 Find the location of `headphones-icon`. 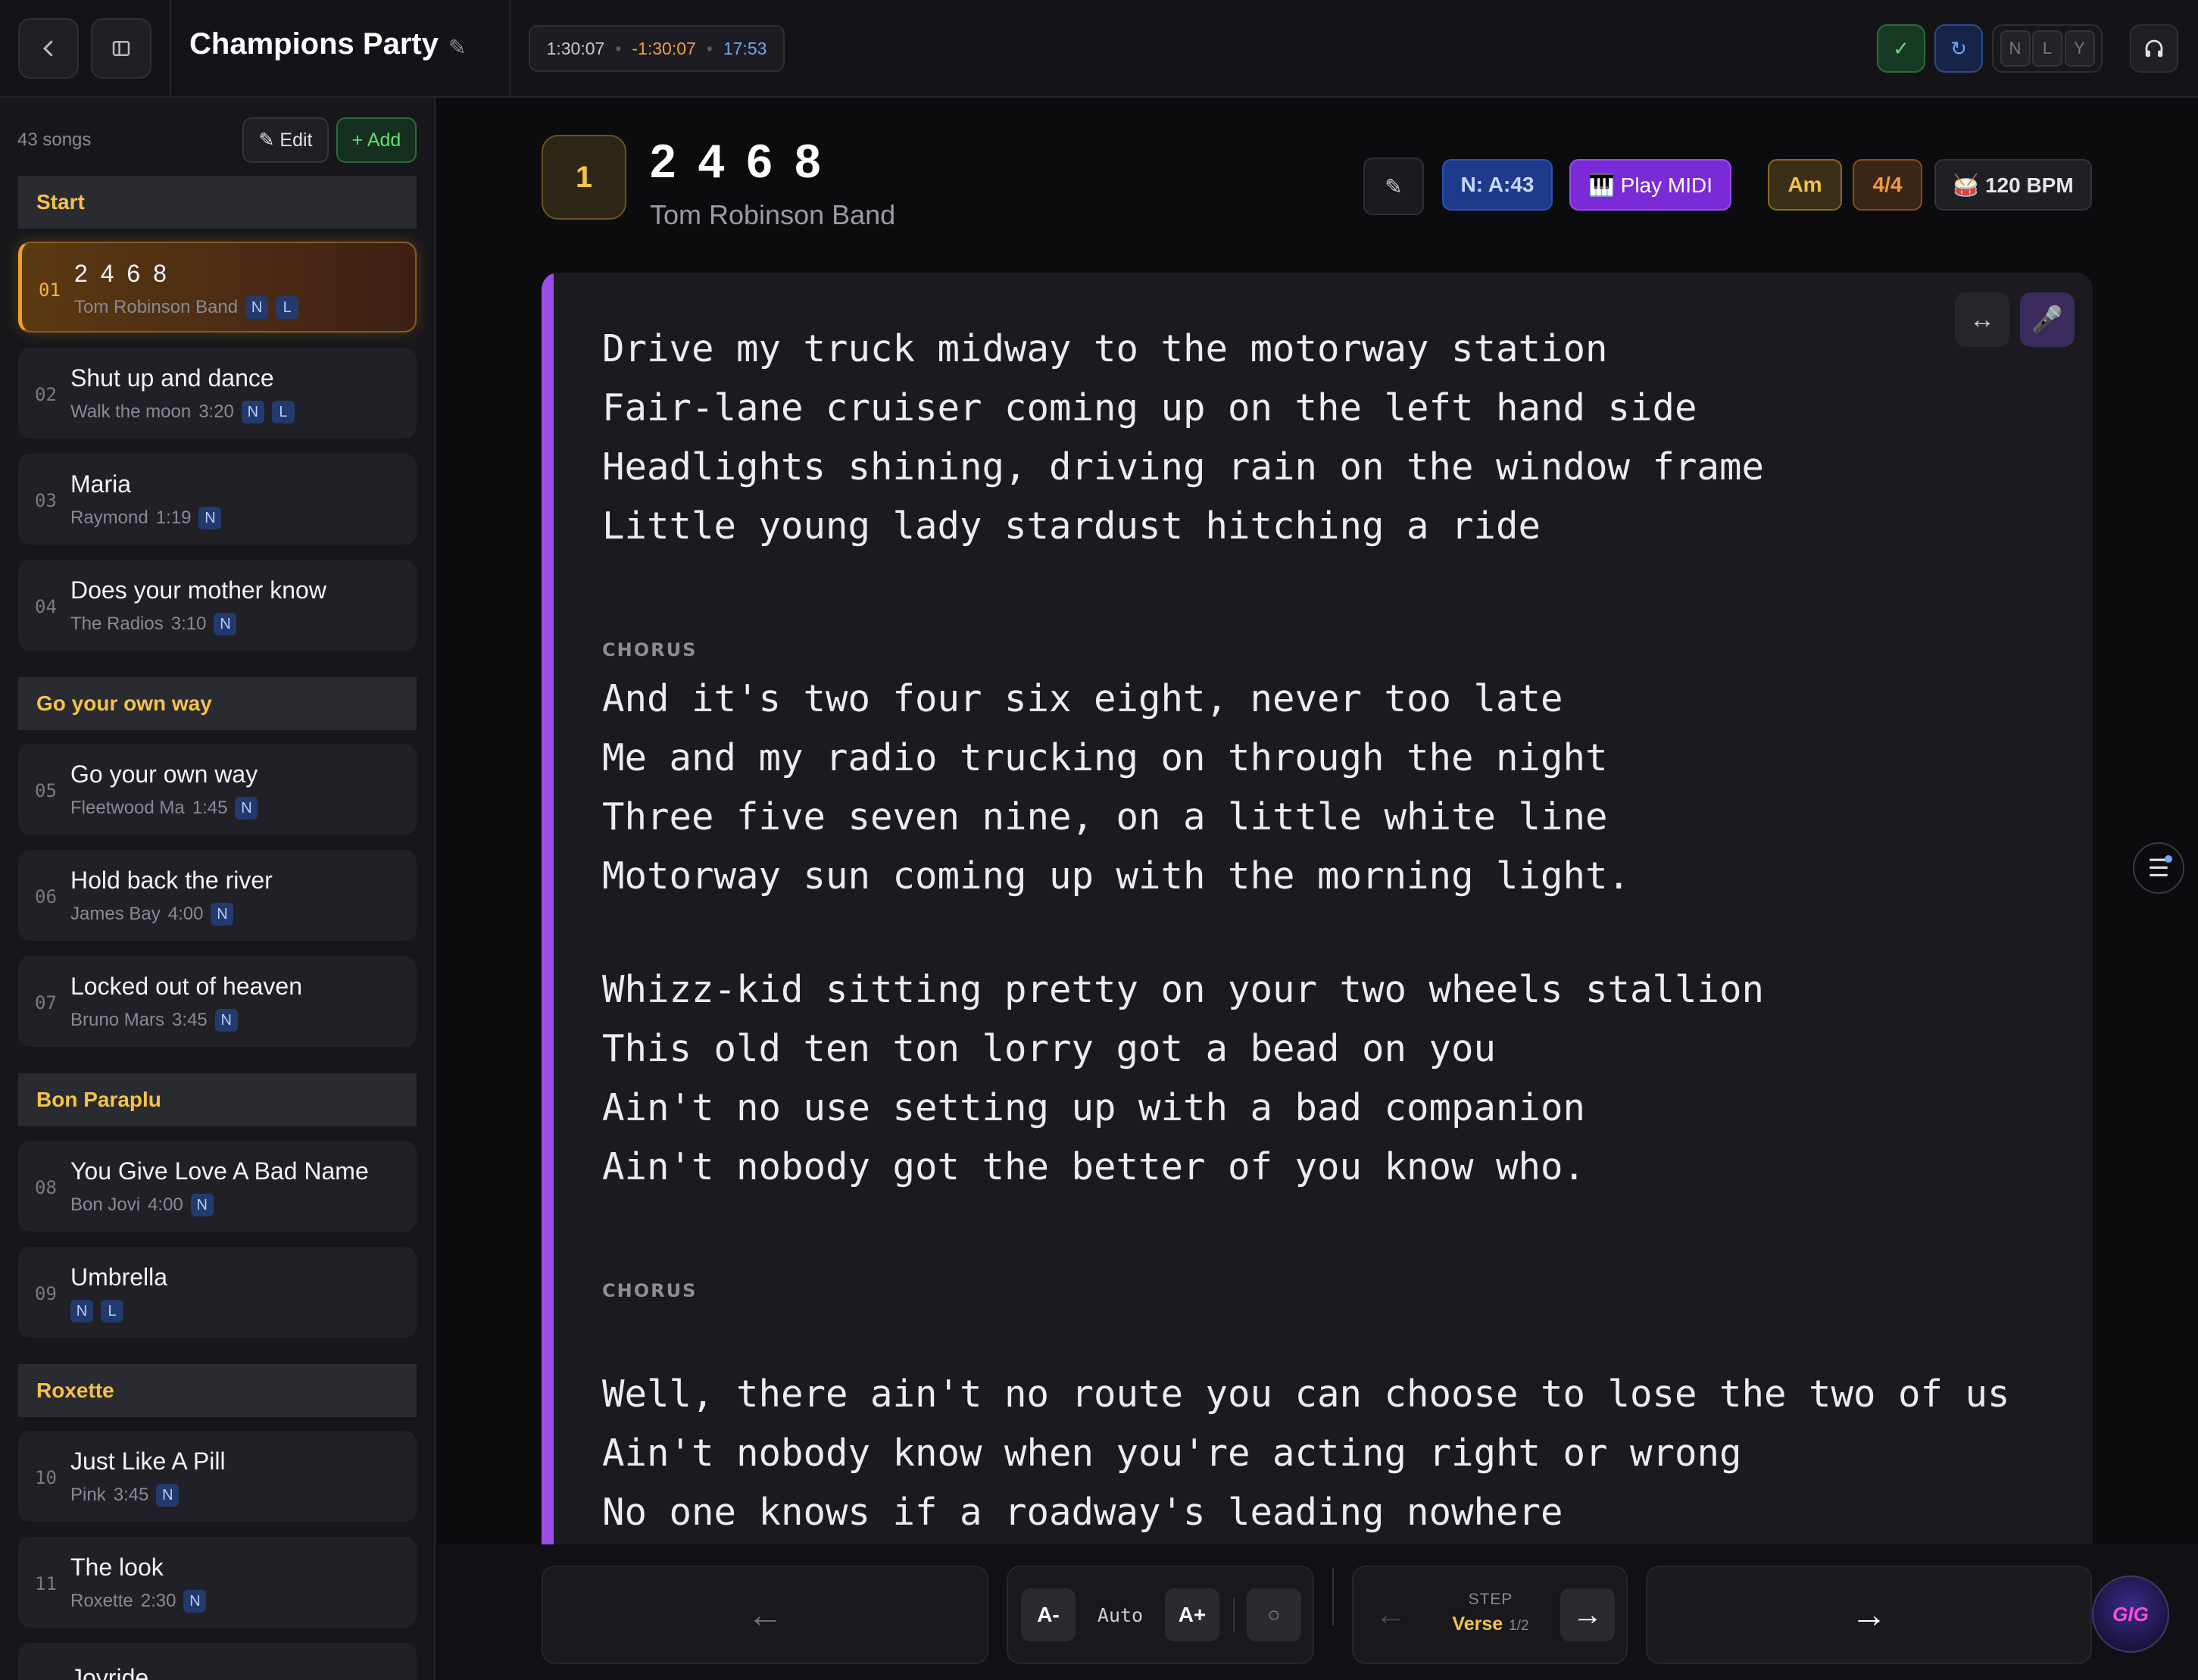

headphones-icon is located at coordinates (2154, 48).